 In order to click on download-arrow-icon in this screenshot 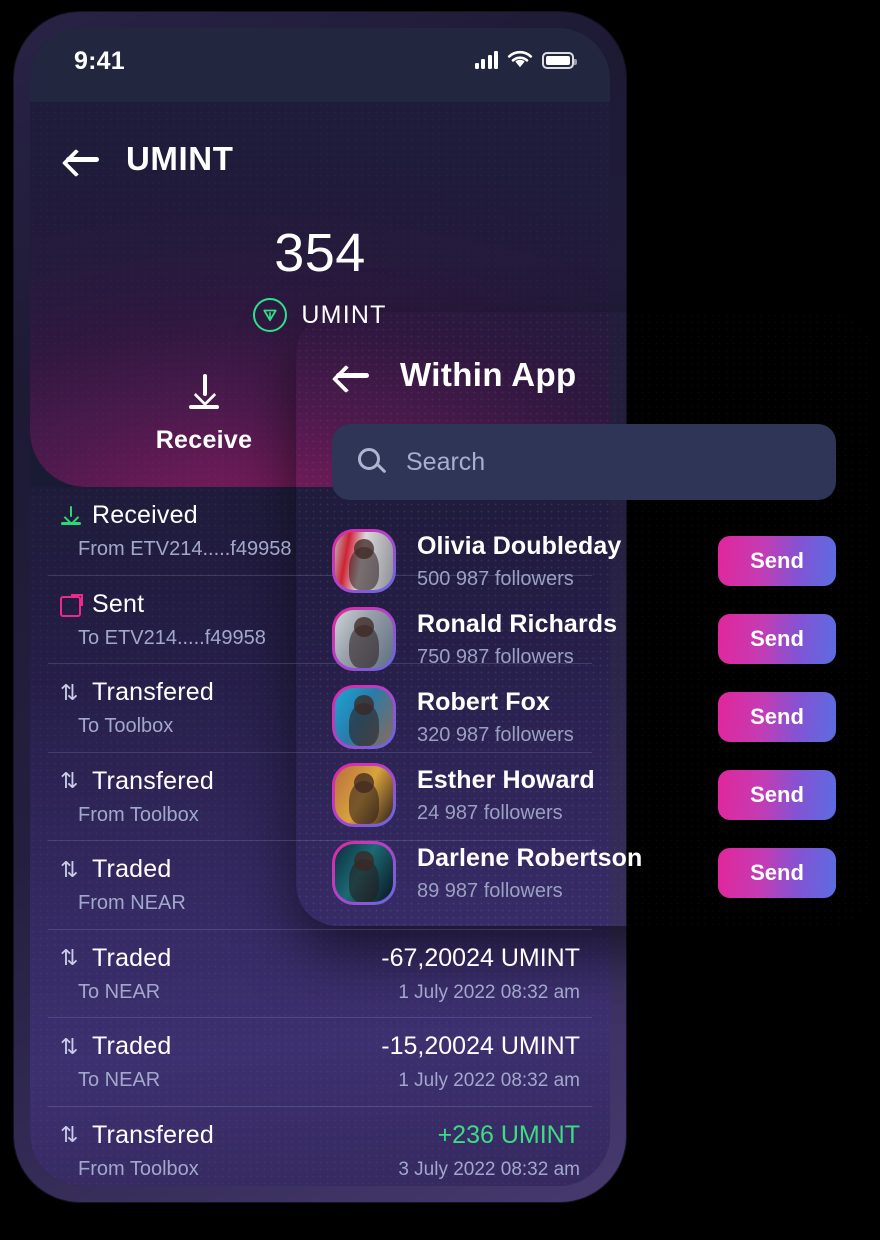, I will do `click(204, 393)`.